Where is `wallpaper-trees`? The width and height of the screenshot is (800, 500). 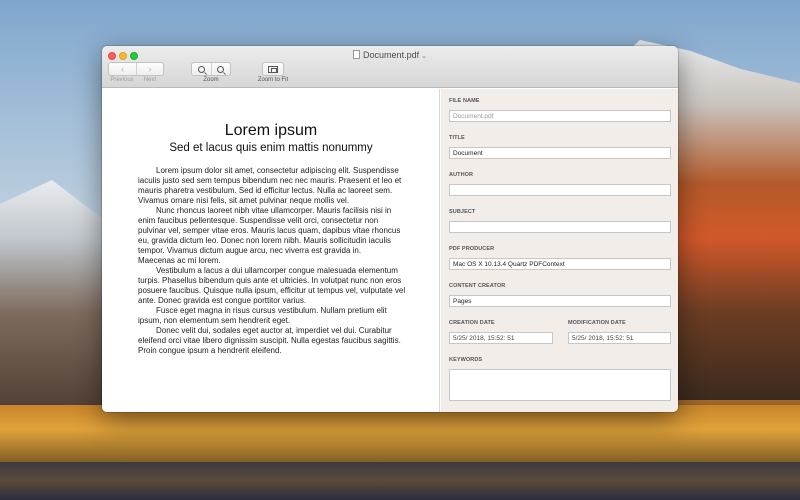 wallpaper-trees is located at coordinates (400, 435).